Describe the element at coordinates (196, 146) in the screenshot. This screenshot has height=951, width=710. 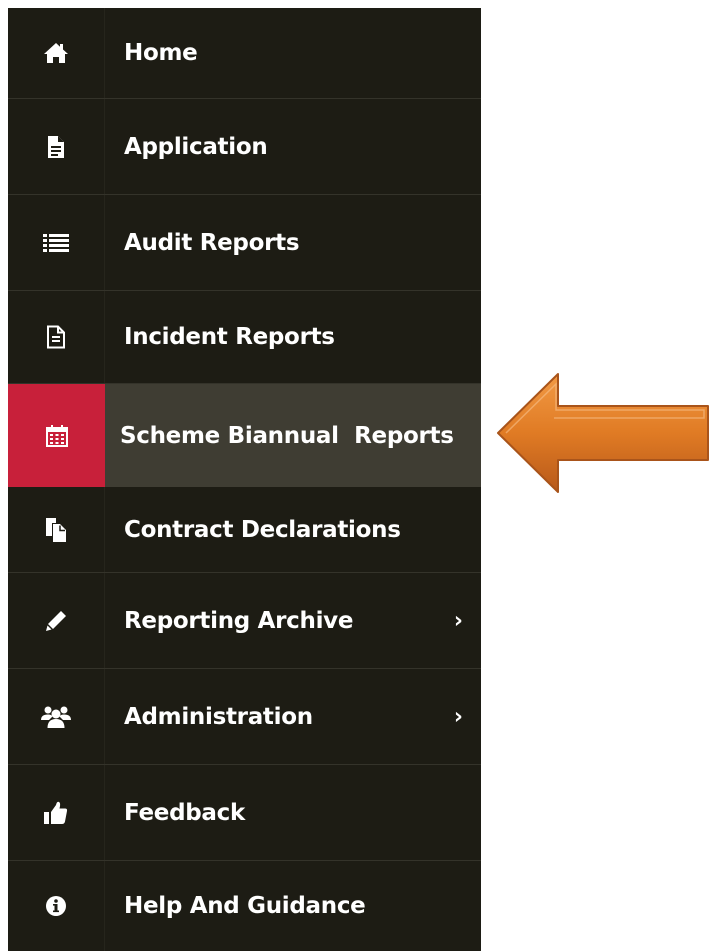
I see `sidebar-item-label: Application` at that location.